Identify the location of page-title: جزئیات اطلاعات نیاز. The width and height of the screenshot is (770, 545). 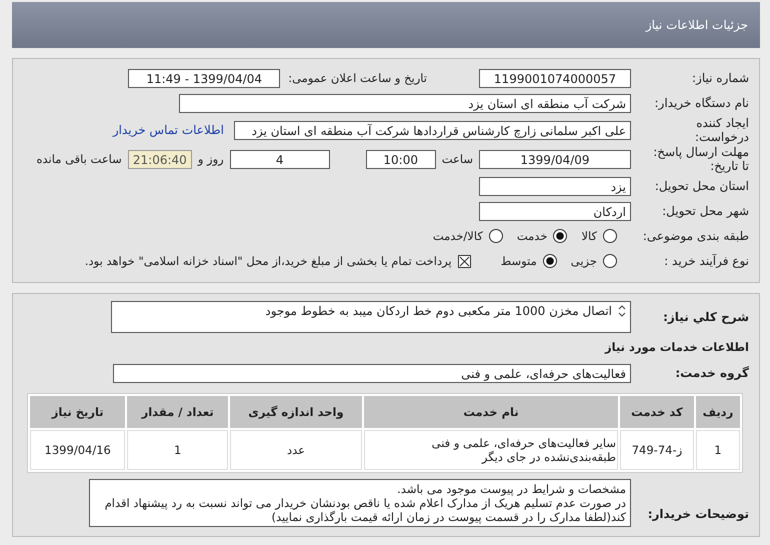
(697, 25).